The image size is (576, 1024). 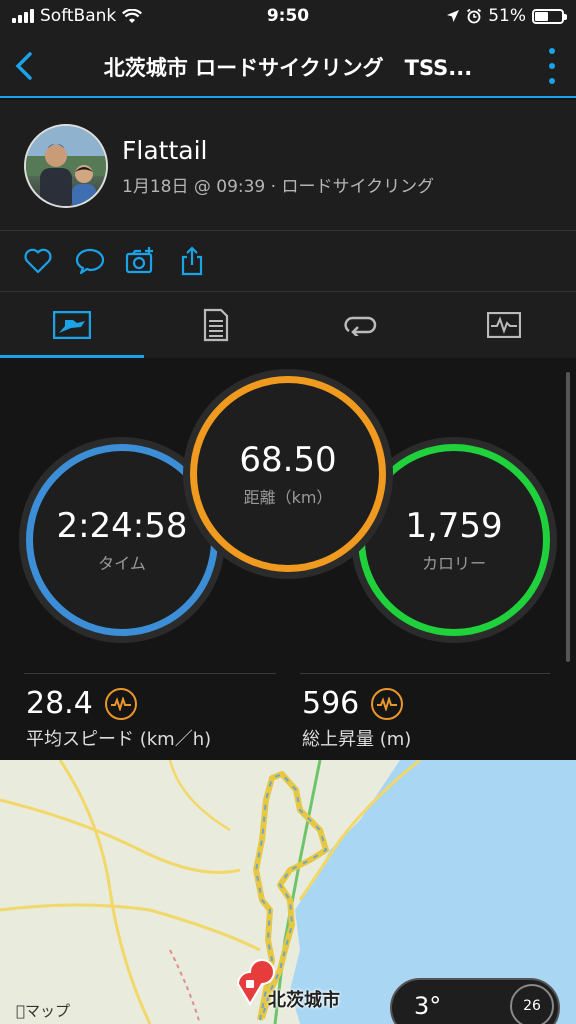 What do you see at coordinates (288, 17) in the screenshot?
I see `status-bar: SoftBank 9:50 51%` at bounding box center [288, 17].